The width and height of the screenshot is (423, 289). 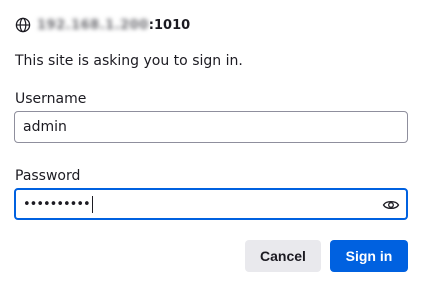 What do you see at coordinates (169, 25) in the screenshot?
I see `origin-port: :1010` at bounding box center [169, 25].